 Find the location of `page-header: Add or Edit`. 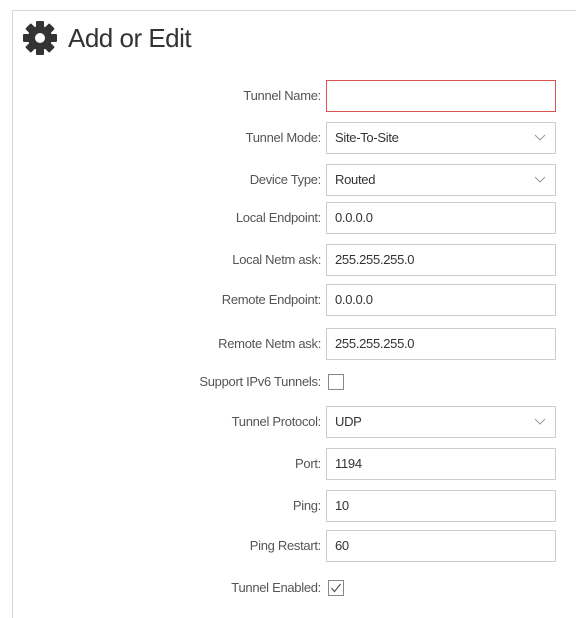

page-header: Add or Edit is located at coordinates (106, 38).